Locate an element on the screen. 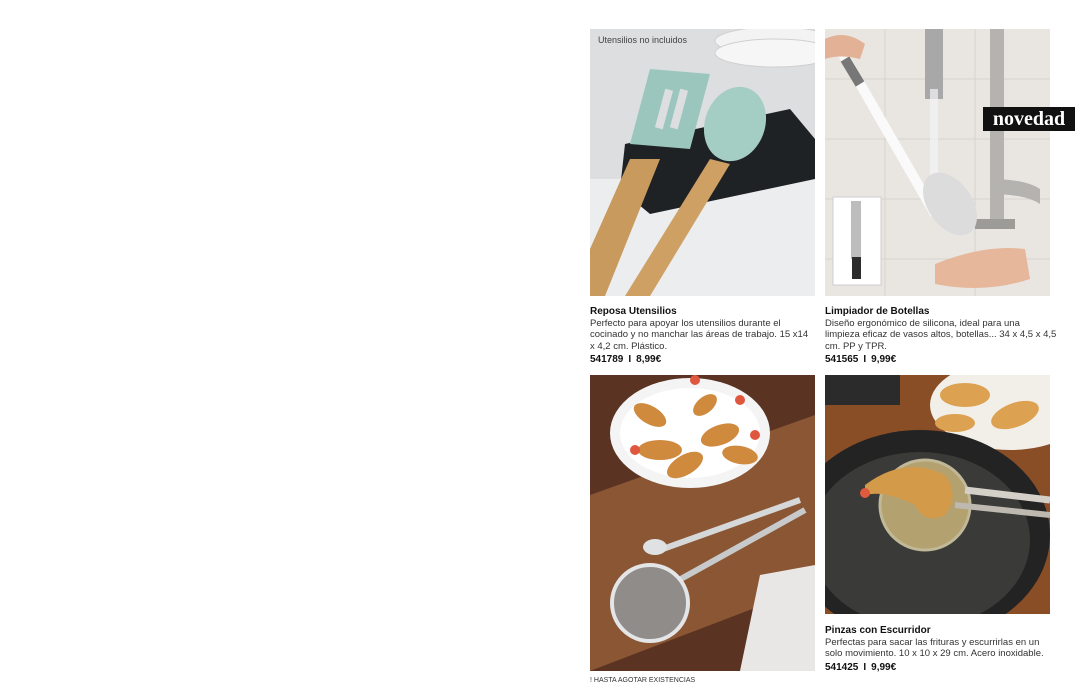  product-price-line: 541425 I 9,99€ is located at coordinates (937, 668).